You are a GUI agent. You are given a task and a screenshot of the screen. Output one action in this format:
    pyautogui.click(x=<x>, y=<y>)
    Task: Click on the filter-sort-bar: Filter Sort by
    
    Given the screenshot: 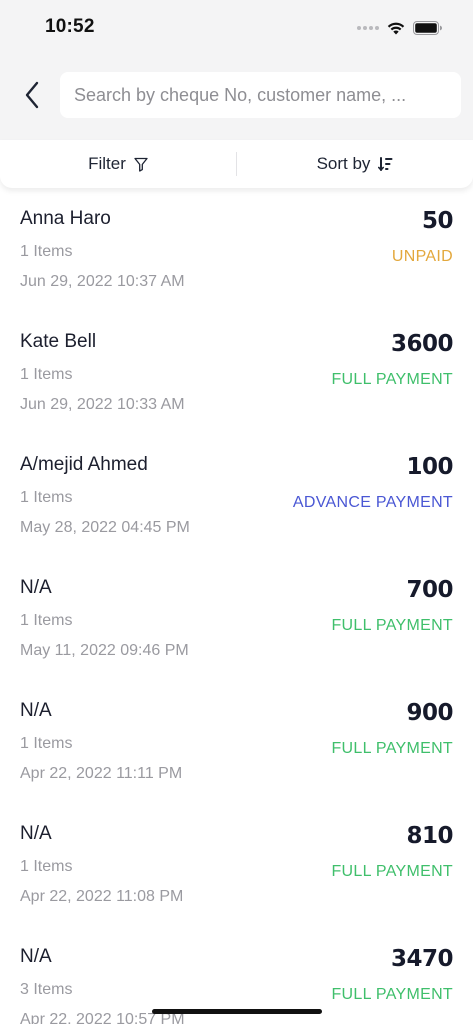 What is the action you would take?
    pyautogui.click(x=236, y=164)
    